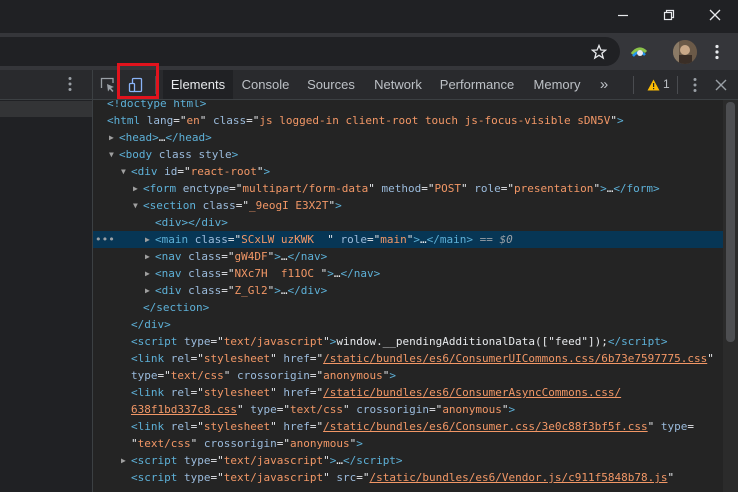 Image resolution: width=738 pixels, height=492 pixels. Describe the element at coordinates (408, 307) in the screenshot. I see `dom-node-line: </section>` at that location.